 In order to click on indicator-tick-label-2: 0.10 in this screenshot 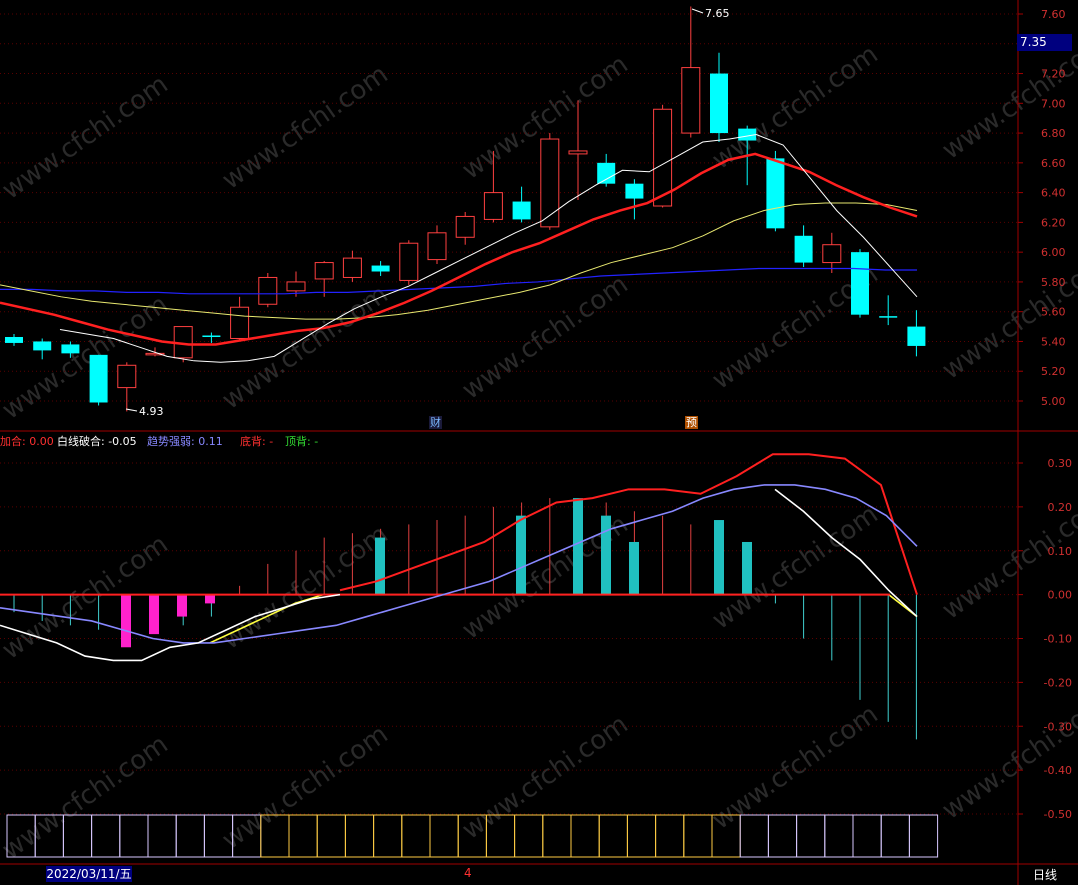, I will do `click(1060, 551)`.